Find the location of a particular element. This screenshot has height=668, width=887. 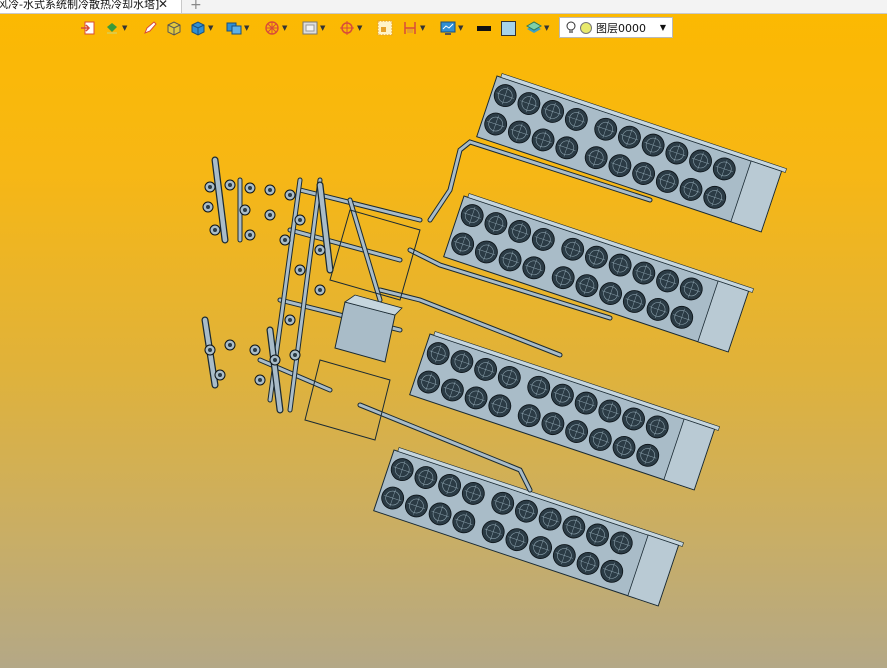

monitor-icon is located at coordinates (448, 28).